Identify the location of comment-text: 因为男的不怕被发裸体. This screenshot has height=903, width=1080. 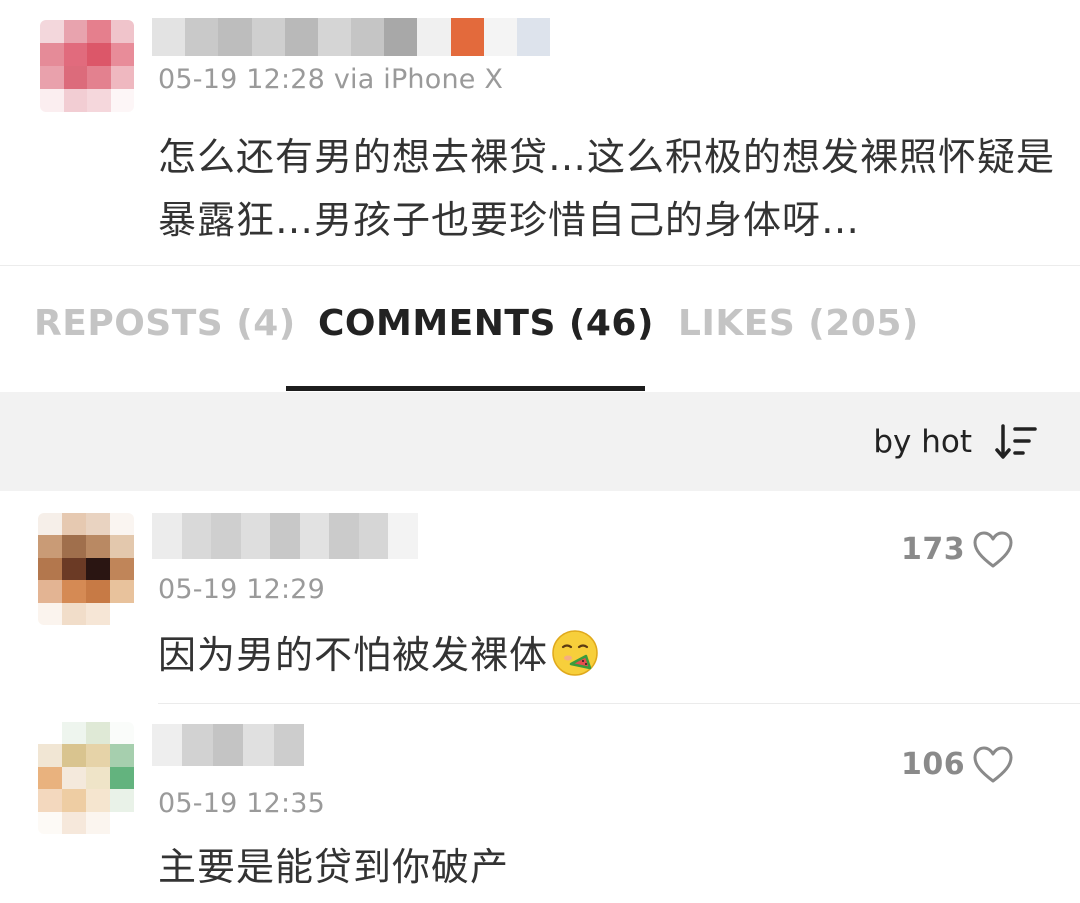
(379, 655).